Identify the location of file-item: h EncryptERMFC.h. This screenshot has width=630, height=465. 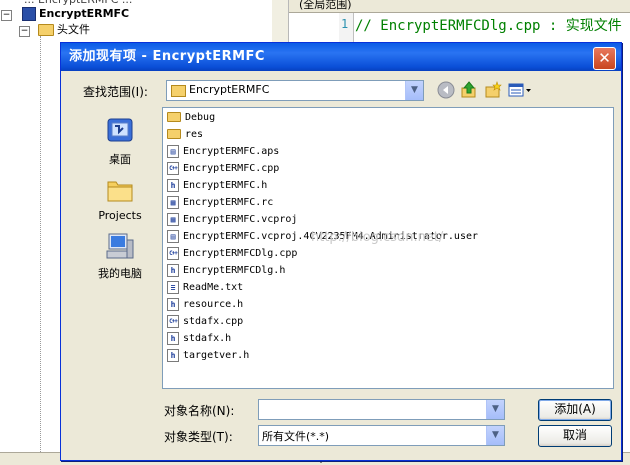
(217, 186).